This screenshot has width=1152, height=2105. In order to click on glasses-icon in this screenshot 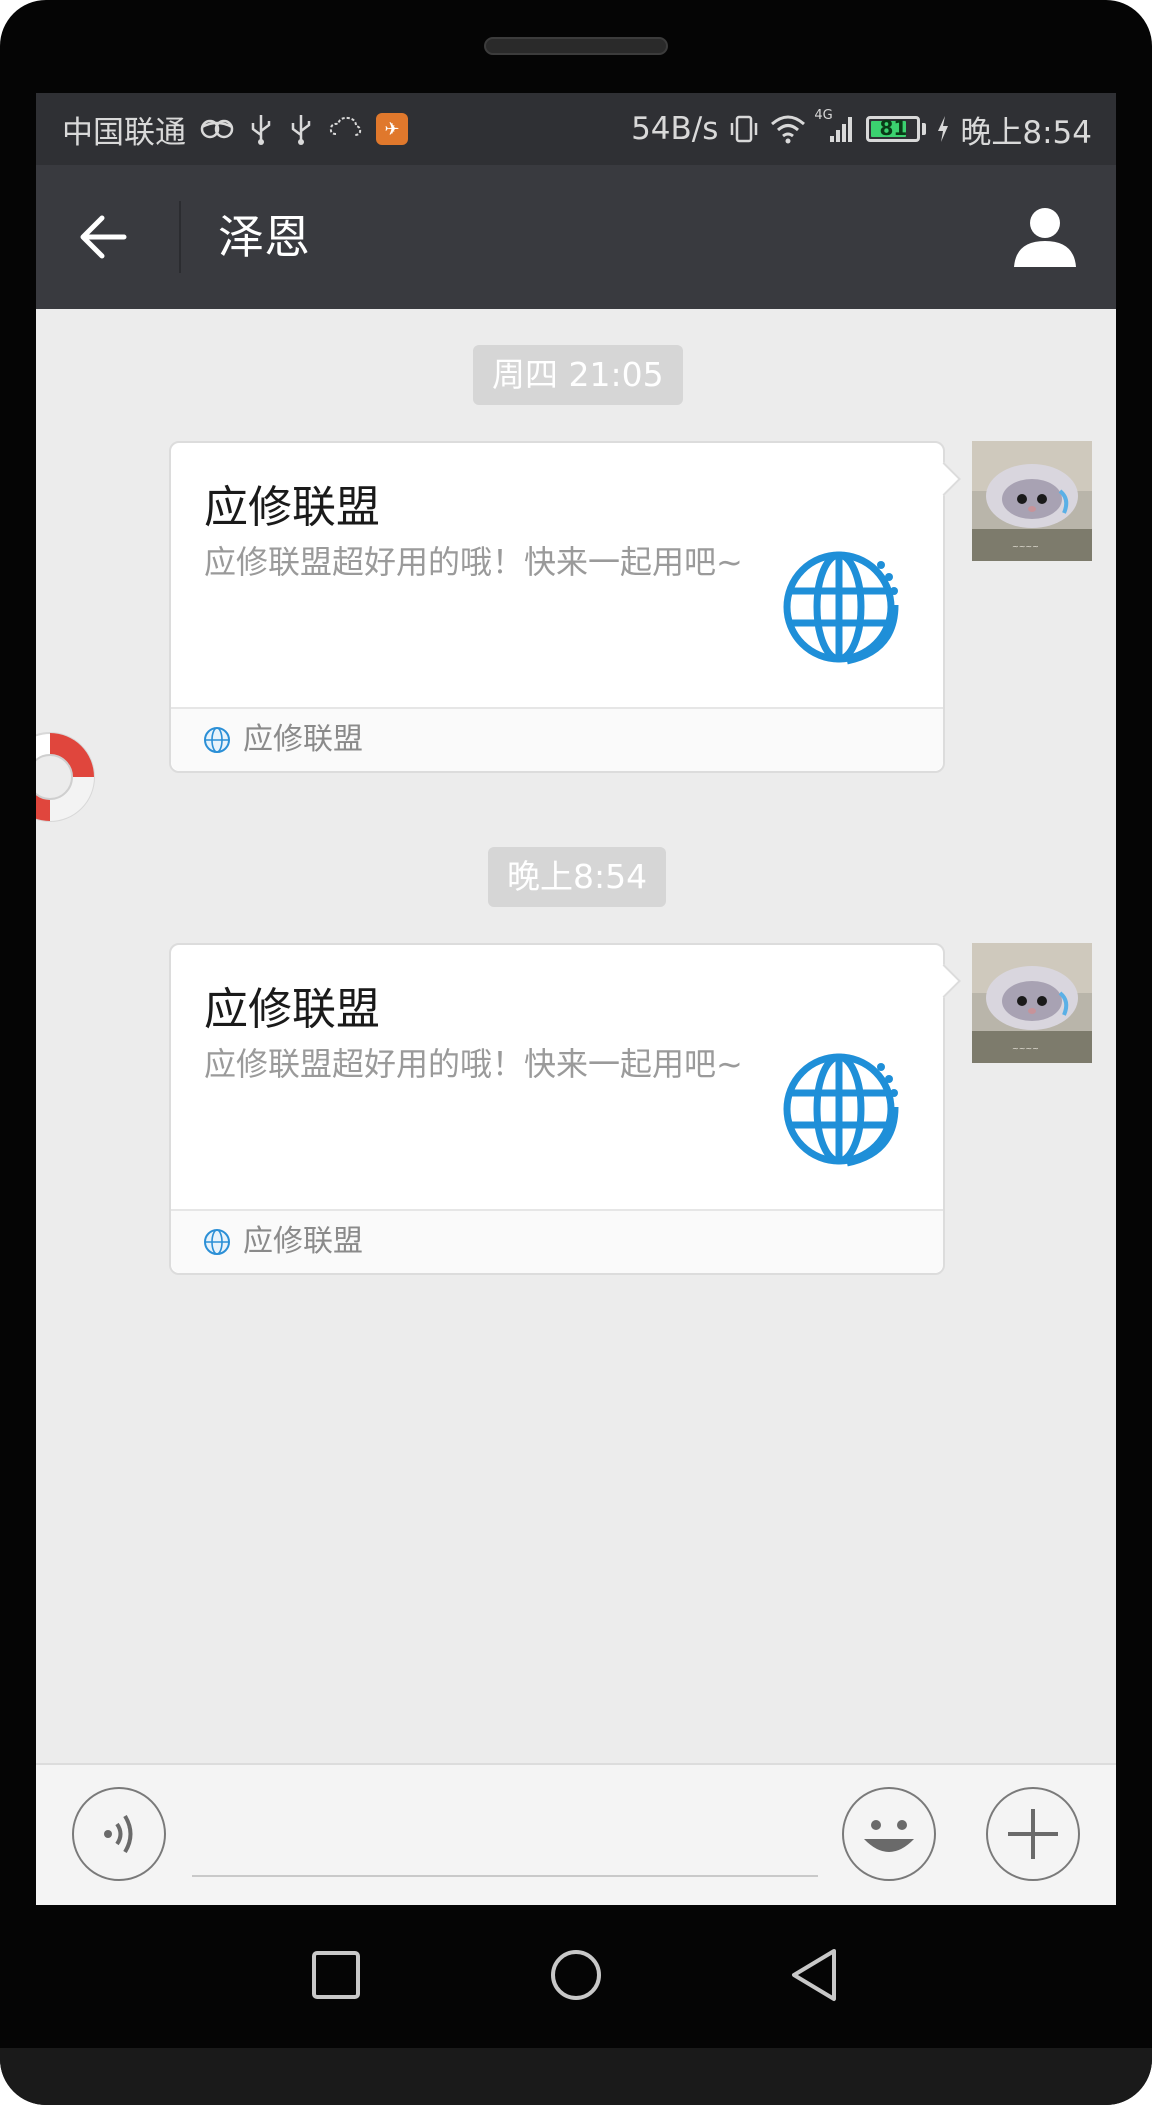, I will do `click(217, 129)`.